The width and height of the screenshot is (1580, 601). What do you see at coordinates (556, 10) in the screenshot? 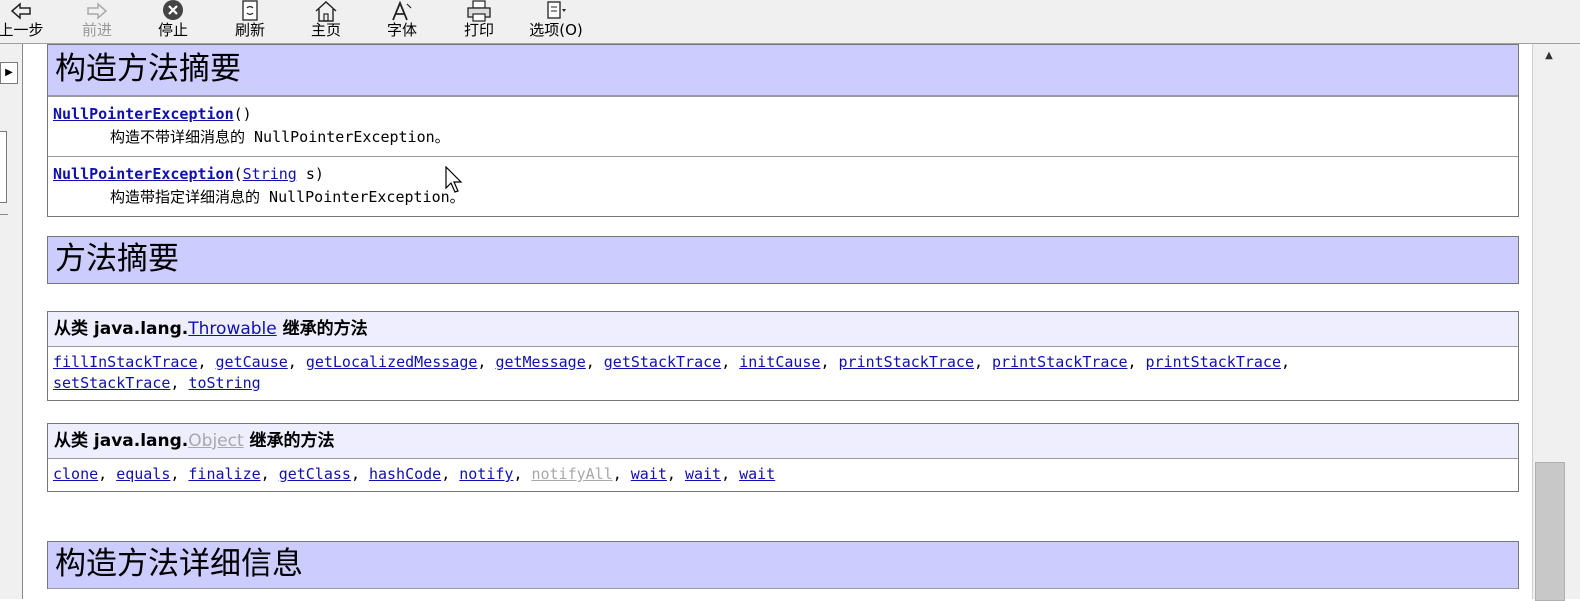
I see `options-icon` at bounding box center [556, 10].